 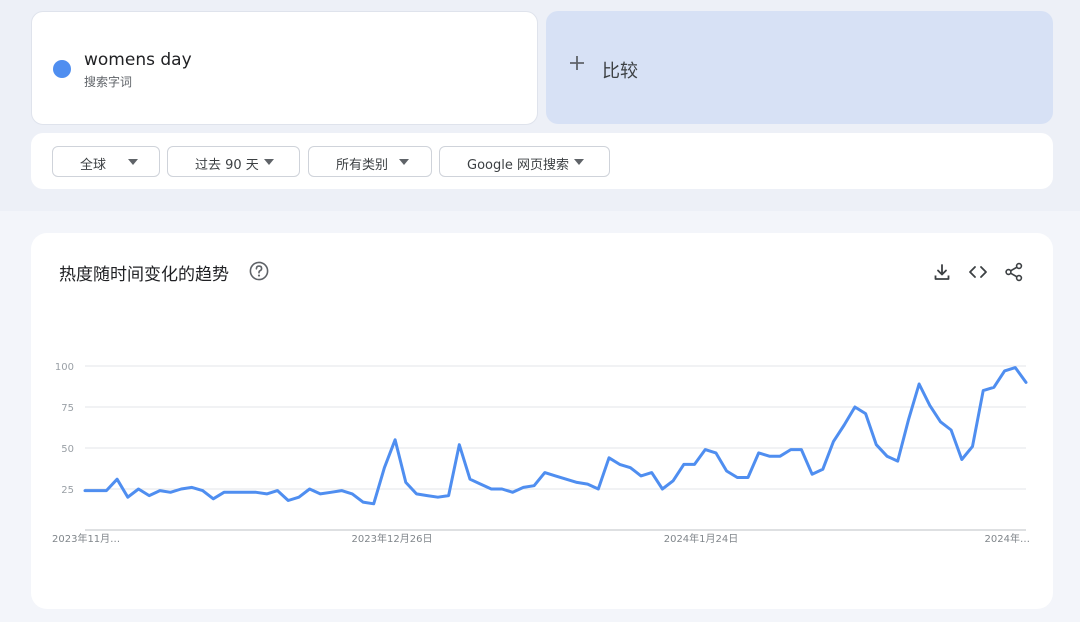 I want to click on y-tick-label: 75, so click(x=67, y=408).